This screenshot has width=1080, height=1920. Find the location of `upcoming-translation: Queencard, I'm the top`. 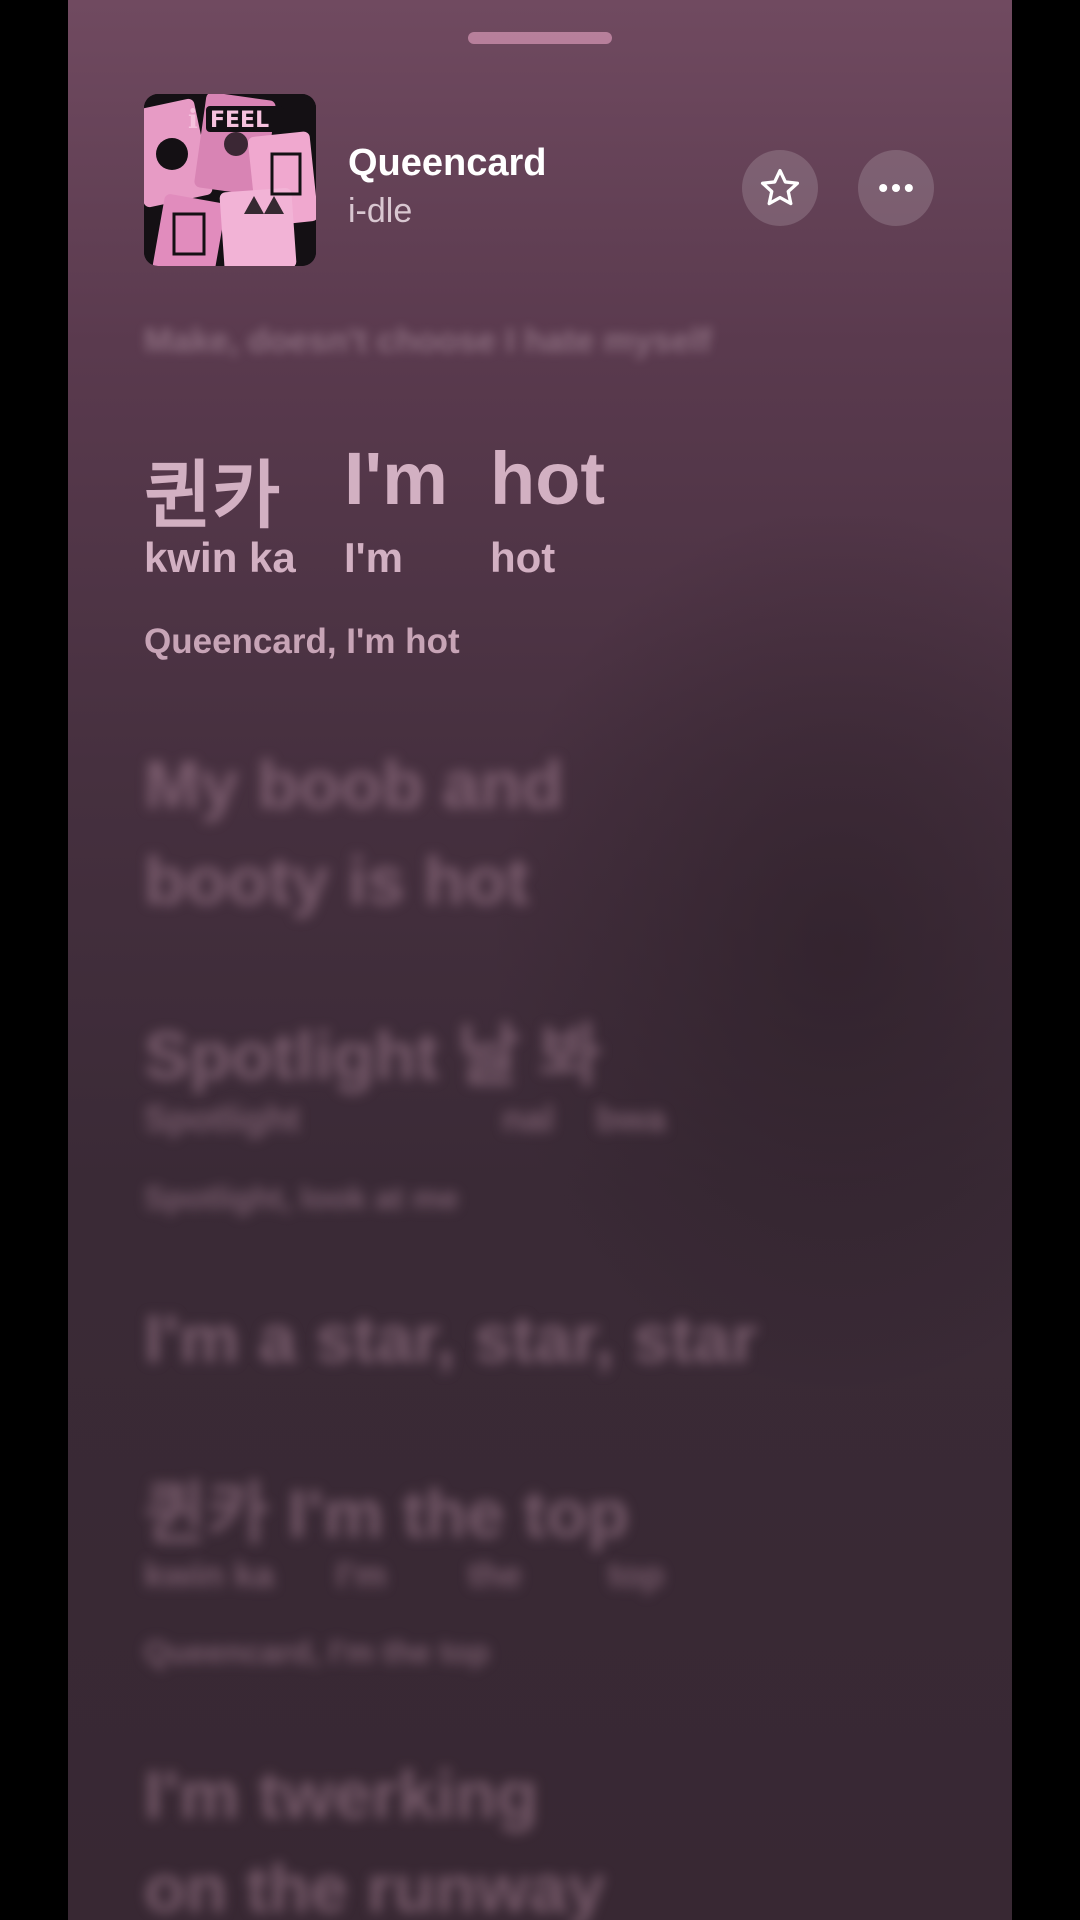

upcoming-translation: Queencard, I'm the top is located at coordinates (317, 1652).